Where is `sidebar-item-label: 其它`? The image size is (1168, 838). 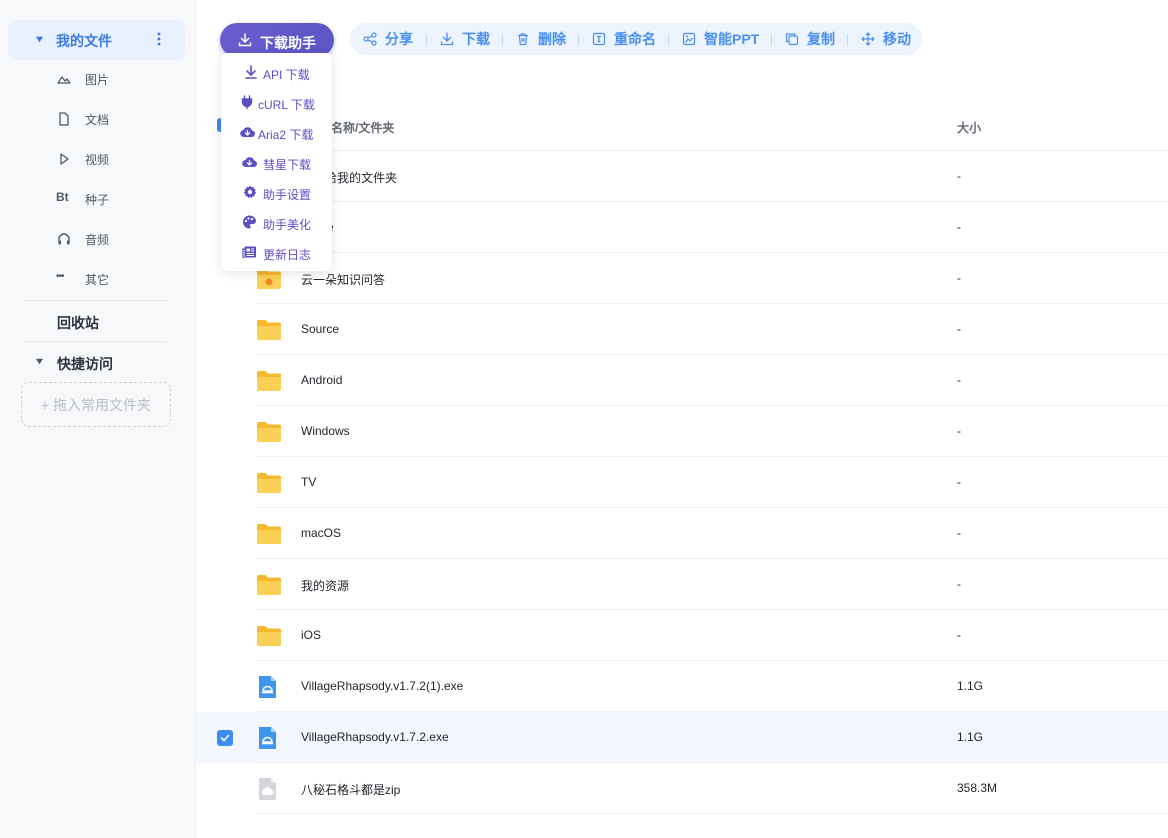 sidebar-item-label: 其它 is located at coordinates (97, 280).